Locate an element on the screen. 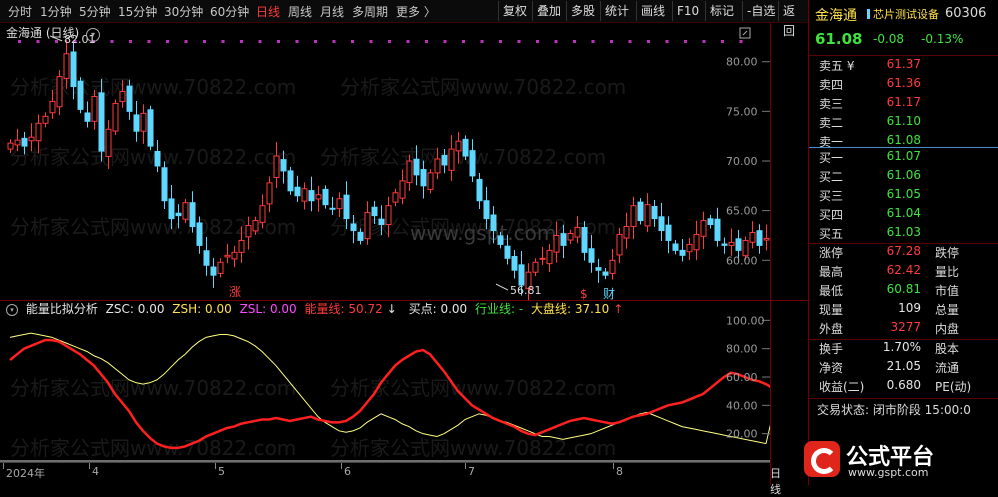 The image size is (998, 497). logo-url: www.gspt.com is located at coordinates (888, 472).